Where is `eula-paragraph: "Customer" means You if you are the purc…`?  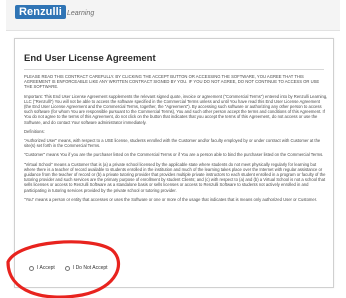 eula-paragraph: "Customer" means You if you are the purc… is located at coordinates (174, 155).